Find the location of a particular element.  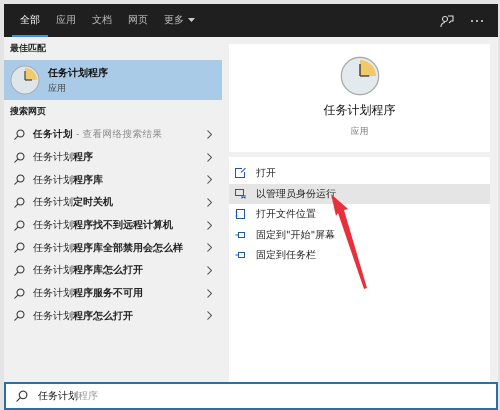

web-search-item: 任务计划程序库全部禁用会怎么样 is located at coordinates (113, 248).